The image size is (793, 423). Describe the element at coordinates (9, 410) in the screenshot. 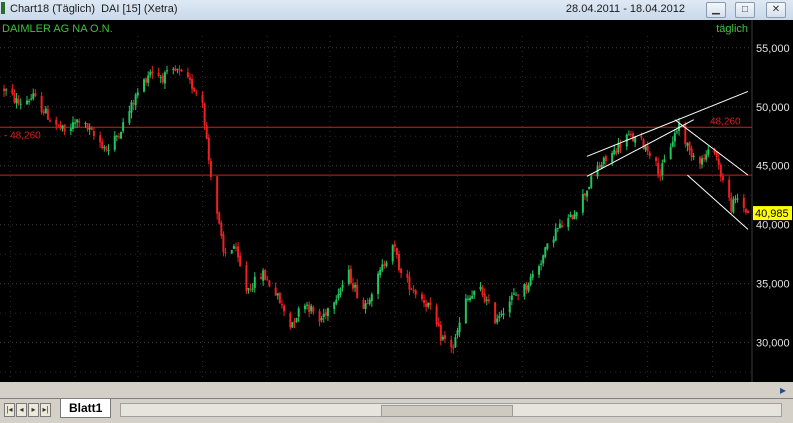

I see `first-sheet-icon: |◂` at that location.